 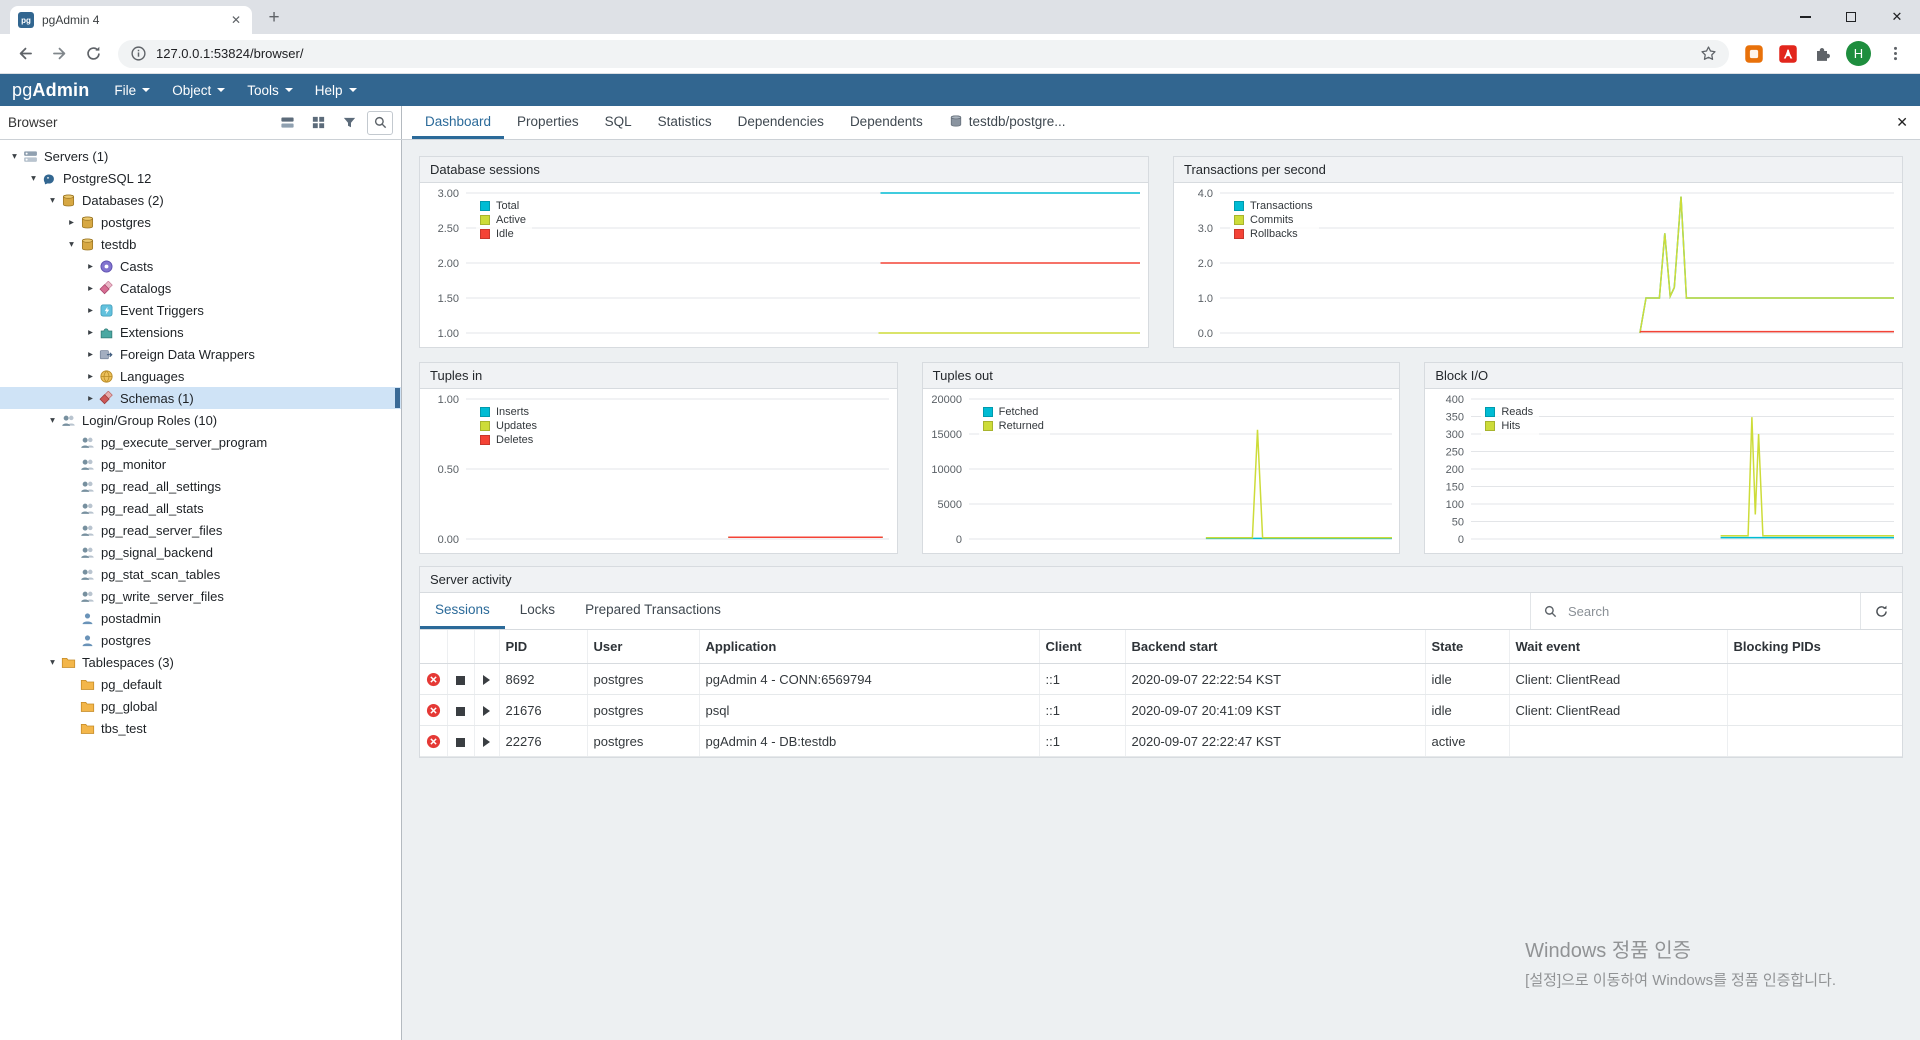 I want to click on tree-item-postadmin: postadmin, so click(x=200, y=618).